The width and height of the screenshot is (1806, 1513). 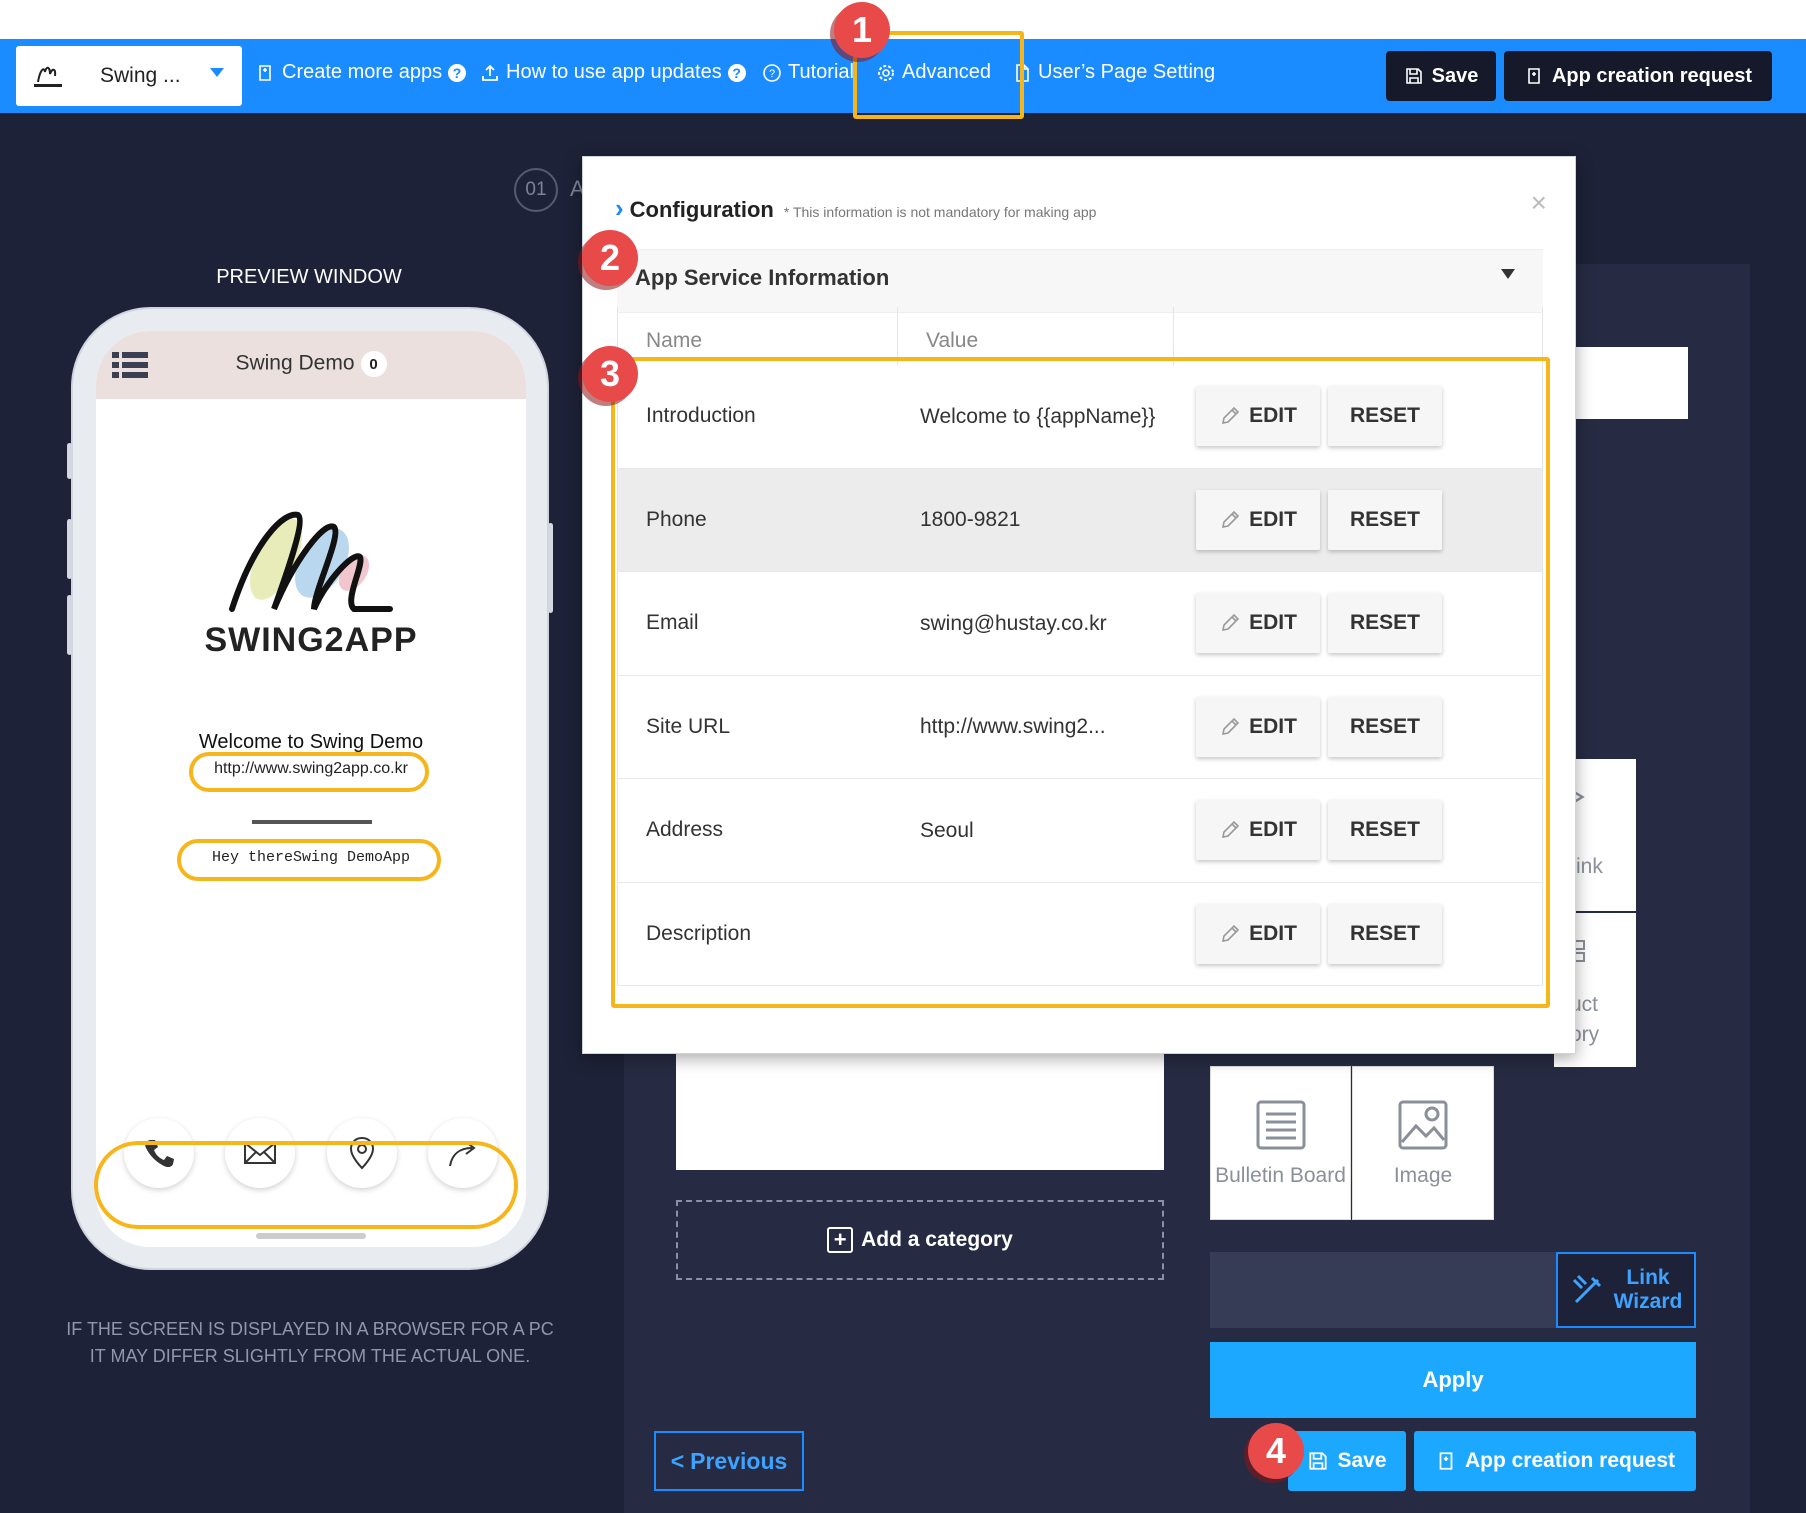 I want to click on step-number: 01, so click(x=536, y=190).